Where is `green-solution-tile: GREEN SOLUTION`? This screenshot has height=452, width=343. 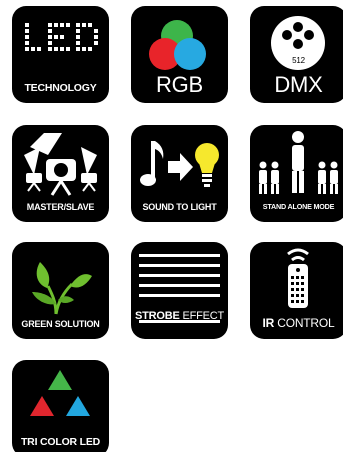
green-solution-tile: GREEN SOLUTION is located at coordinates (60, 290).